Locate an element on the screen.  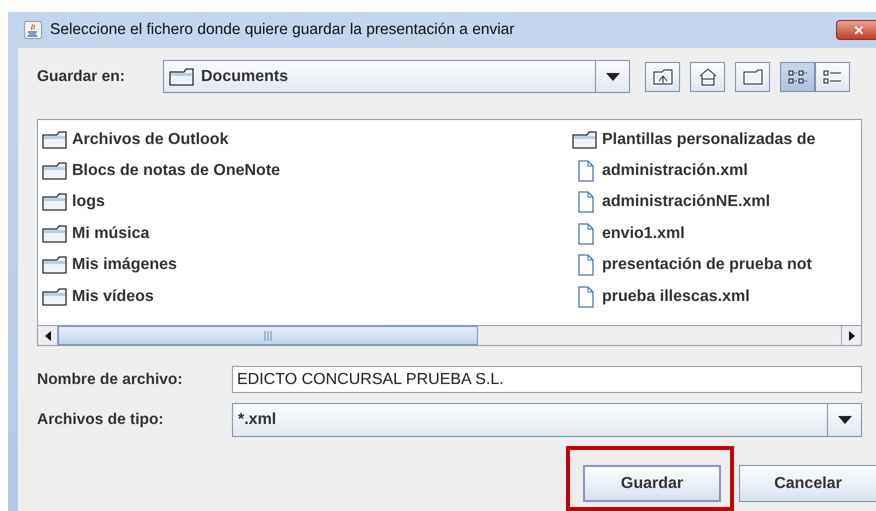
cancel-button: Cancelar is located at coordinates (807, 483).